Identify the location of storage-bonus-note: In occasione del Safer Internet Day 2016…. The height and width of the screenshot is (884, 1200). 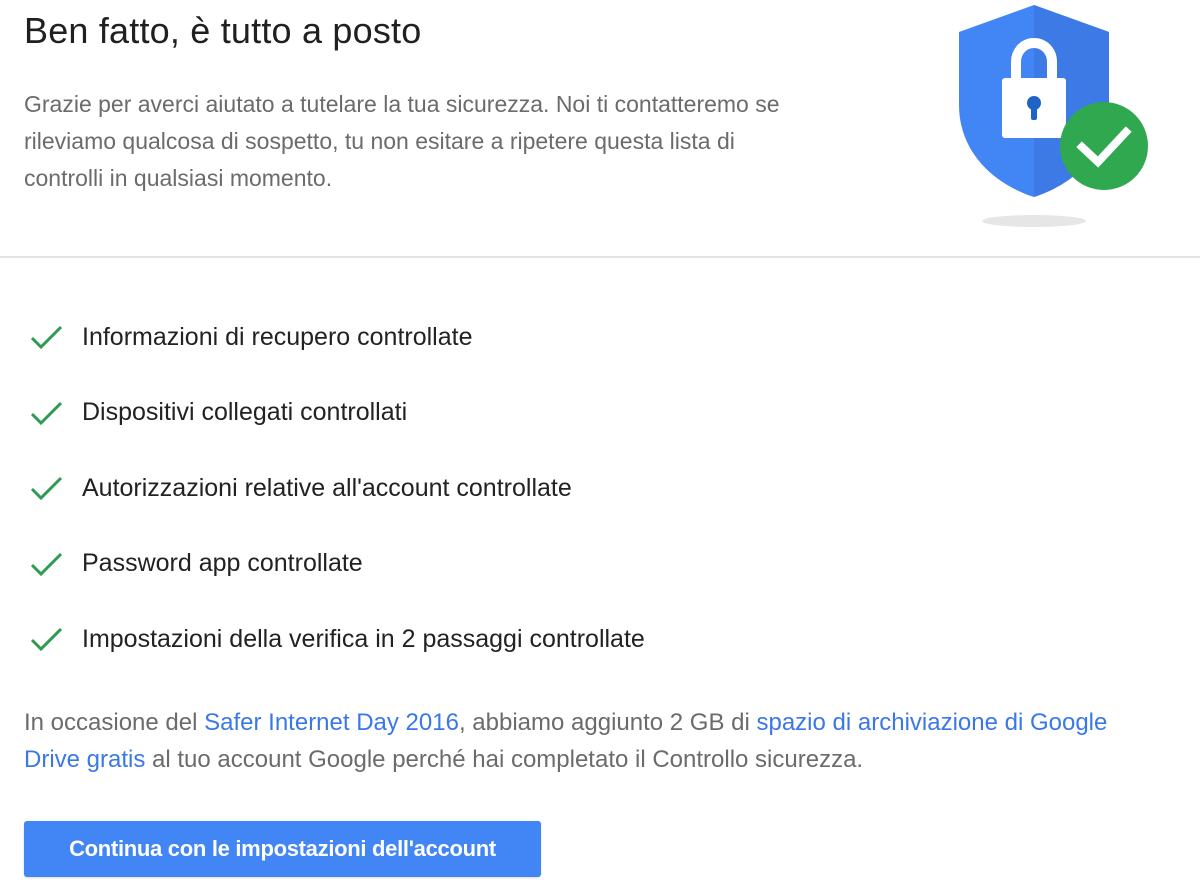
(594, 741).